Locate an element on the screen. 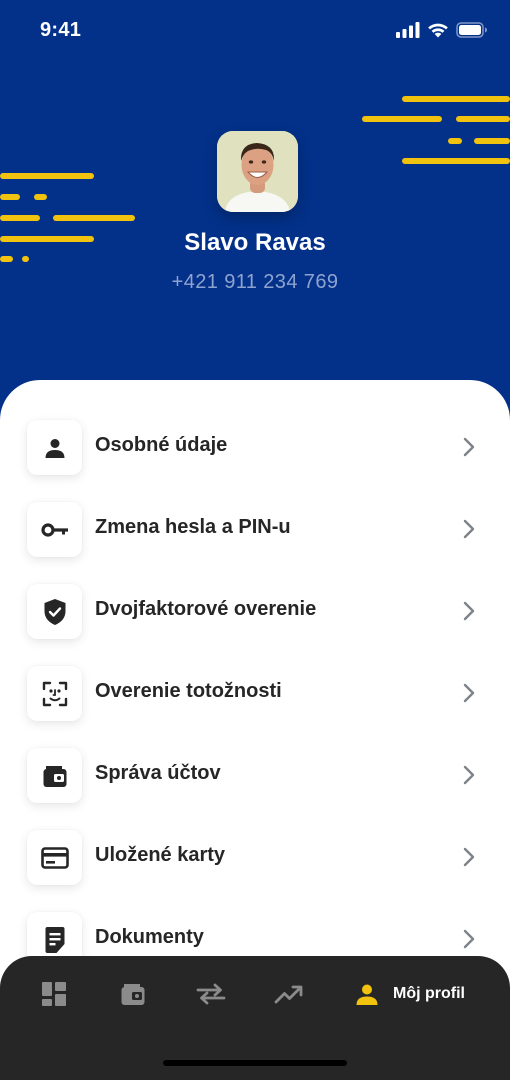  menu-item-change-password: Zmena hesla a PIN-u is located at coordinates (255, 529).